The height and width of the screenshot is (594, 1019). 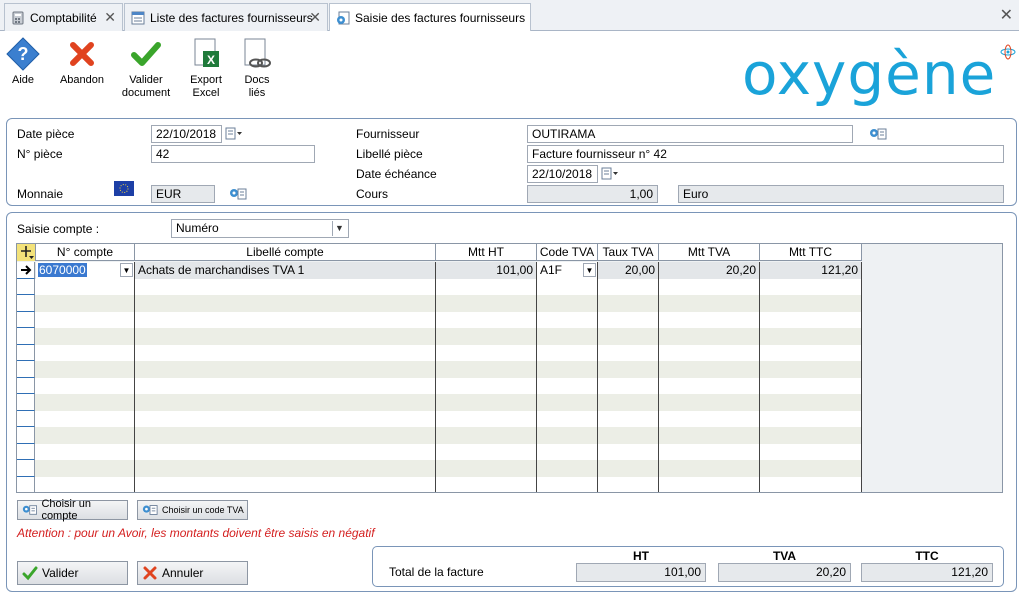 I want to click on num-piece-field: 42, so click(x=233, y=154).